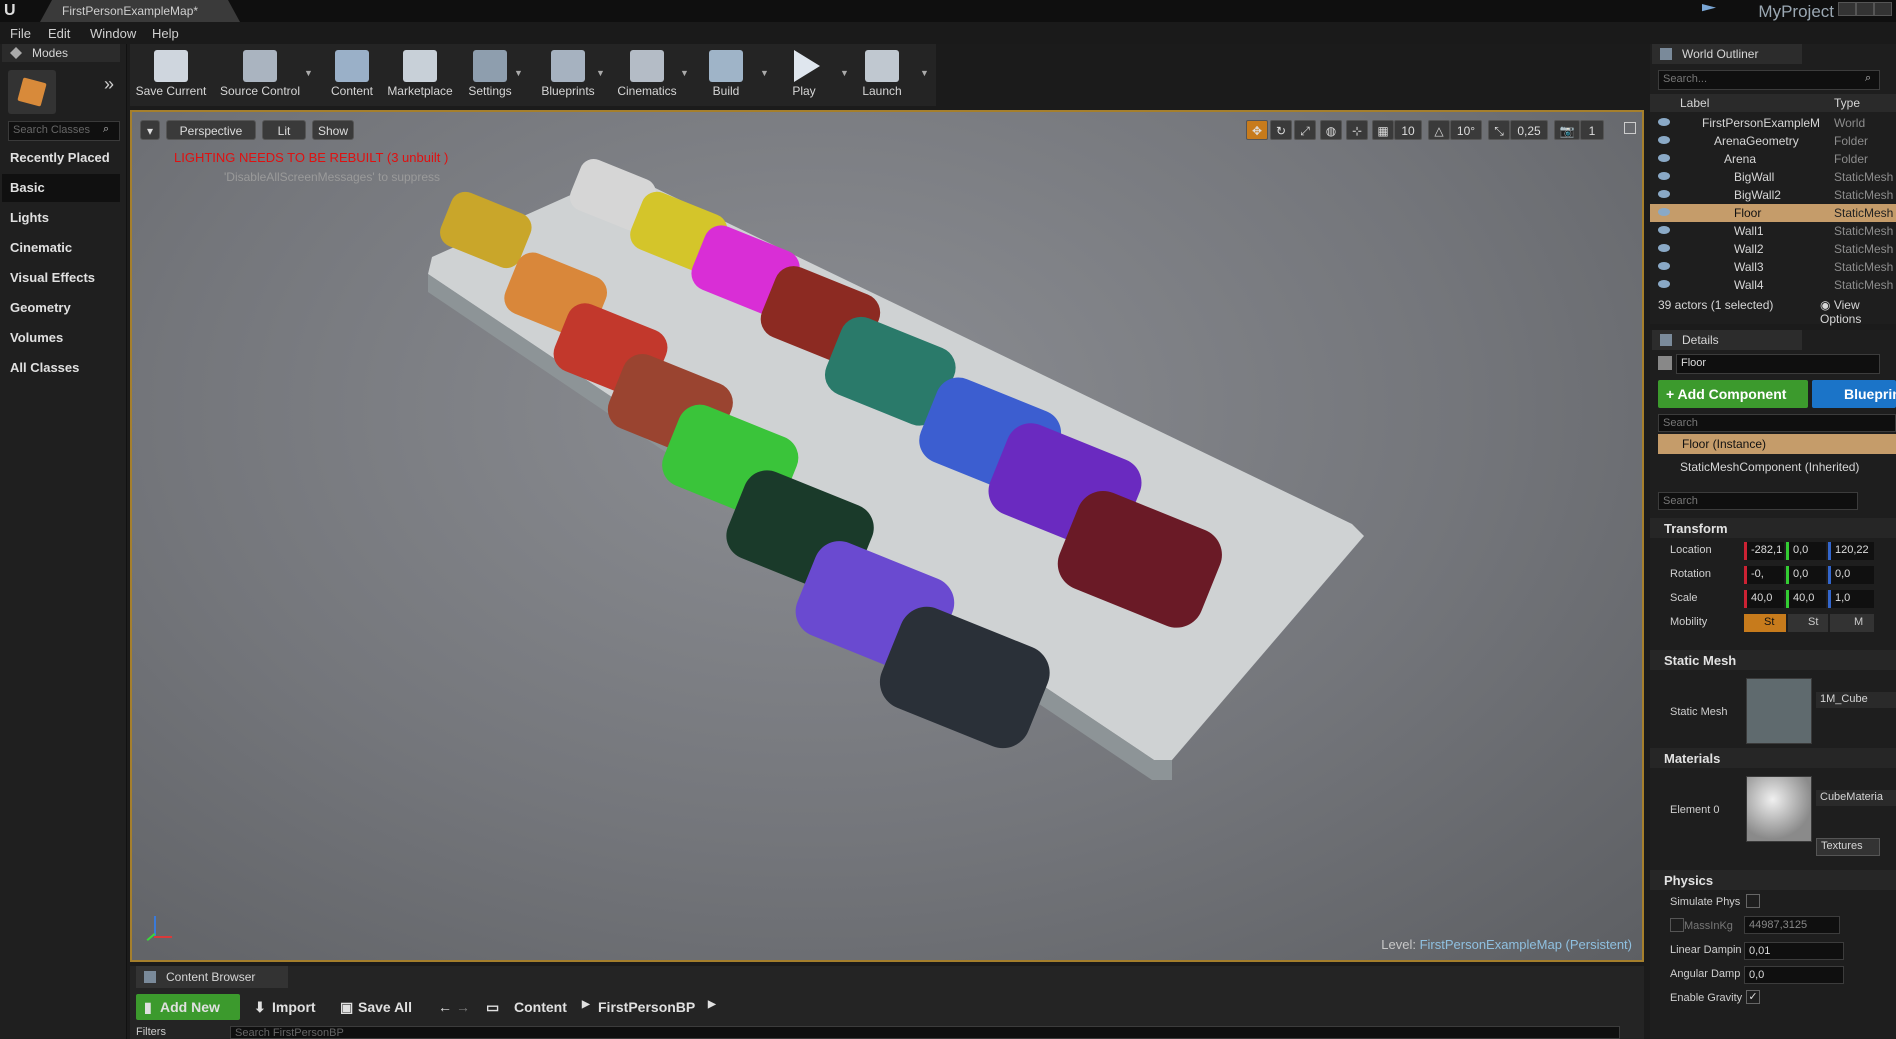 This screenshot has width=1896, height=1039. What do you see at coordinates (646, 1012) in the screenshot?
I see `path-firstpersonbp: FirstPersonBP` at bounding box center [646, 1012].